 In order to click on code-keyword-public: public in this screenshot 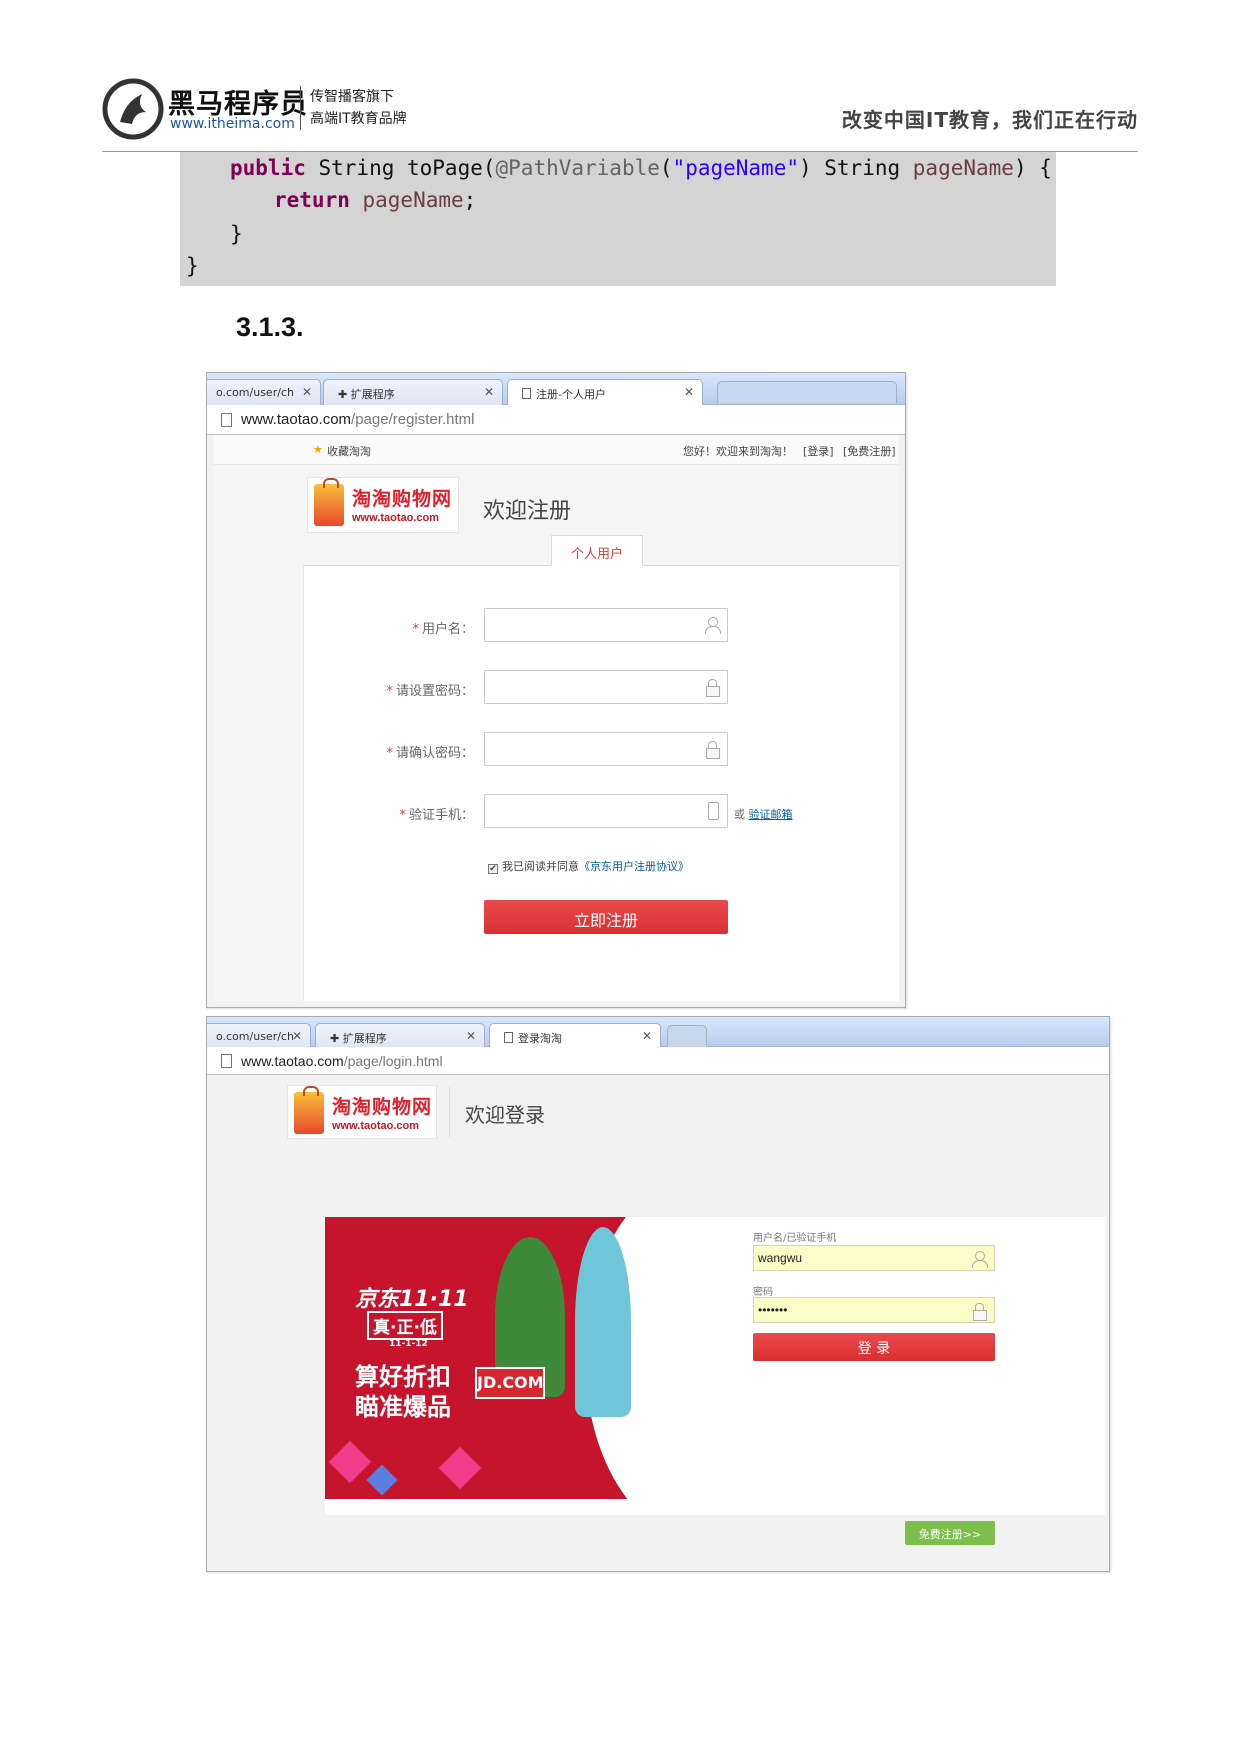, I will do `click(268, 168)`.